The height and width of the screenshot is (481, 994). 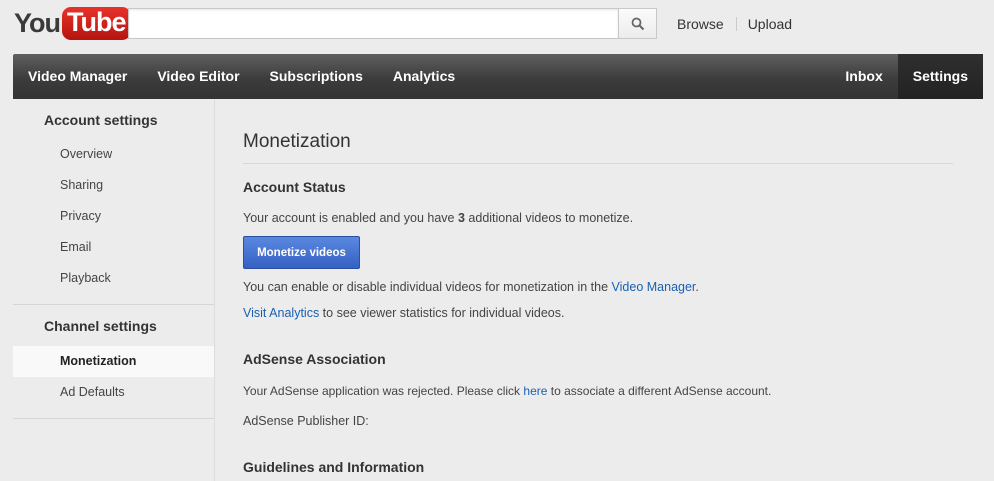 What do you see at coordinates (113, 216) in the screenshot?
I see `sidebar-item-privacy: Privacy` at bounding box center [113, 216].